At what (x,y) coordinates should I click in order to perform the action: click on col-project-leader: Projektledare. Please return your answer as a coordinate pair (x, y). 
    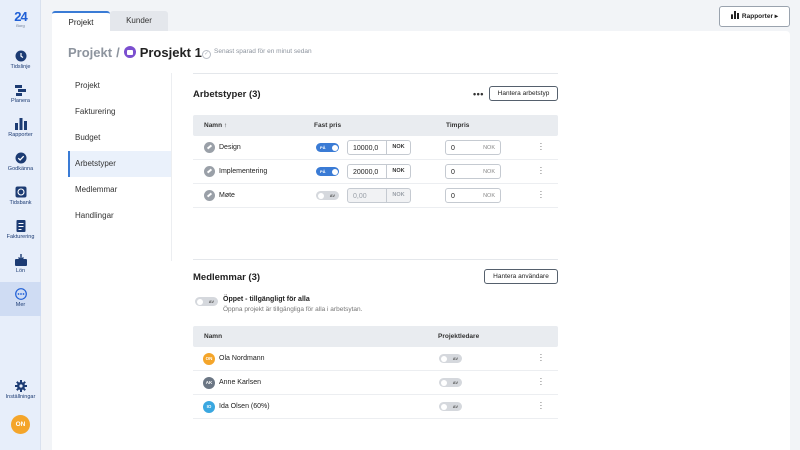
    Looking at the image, I should click on (459, 336).